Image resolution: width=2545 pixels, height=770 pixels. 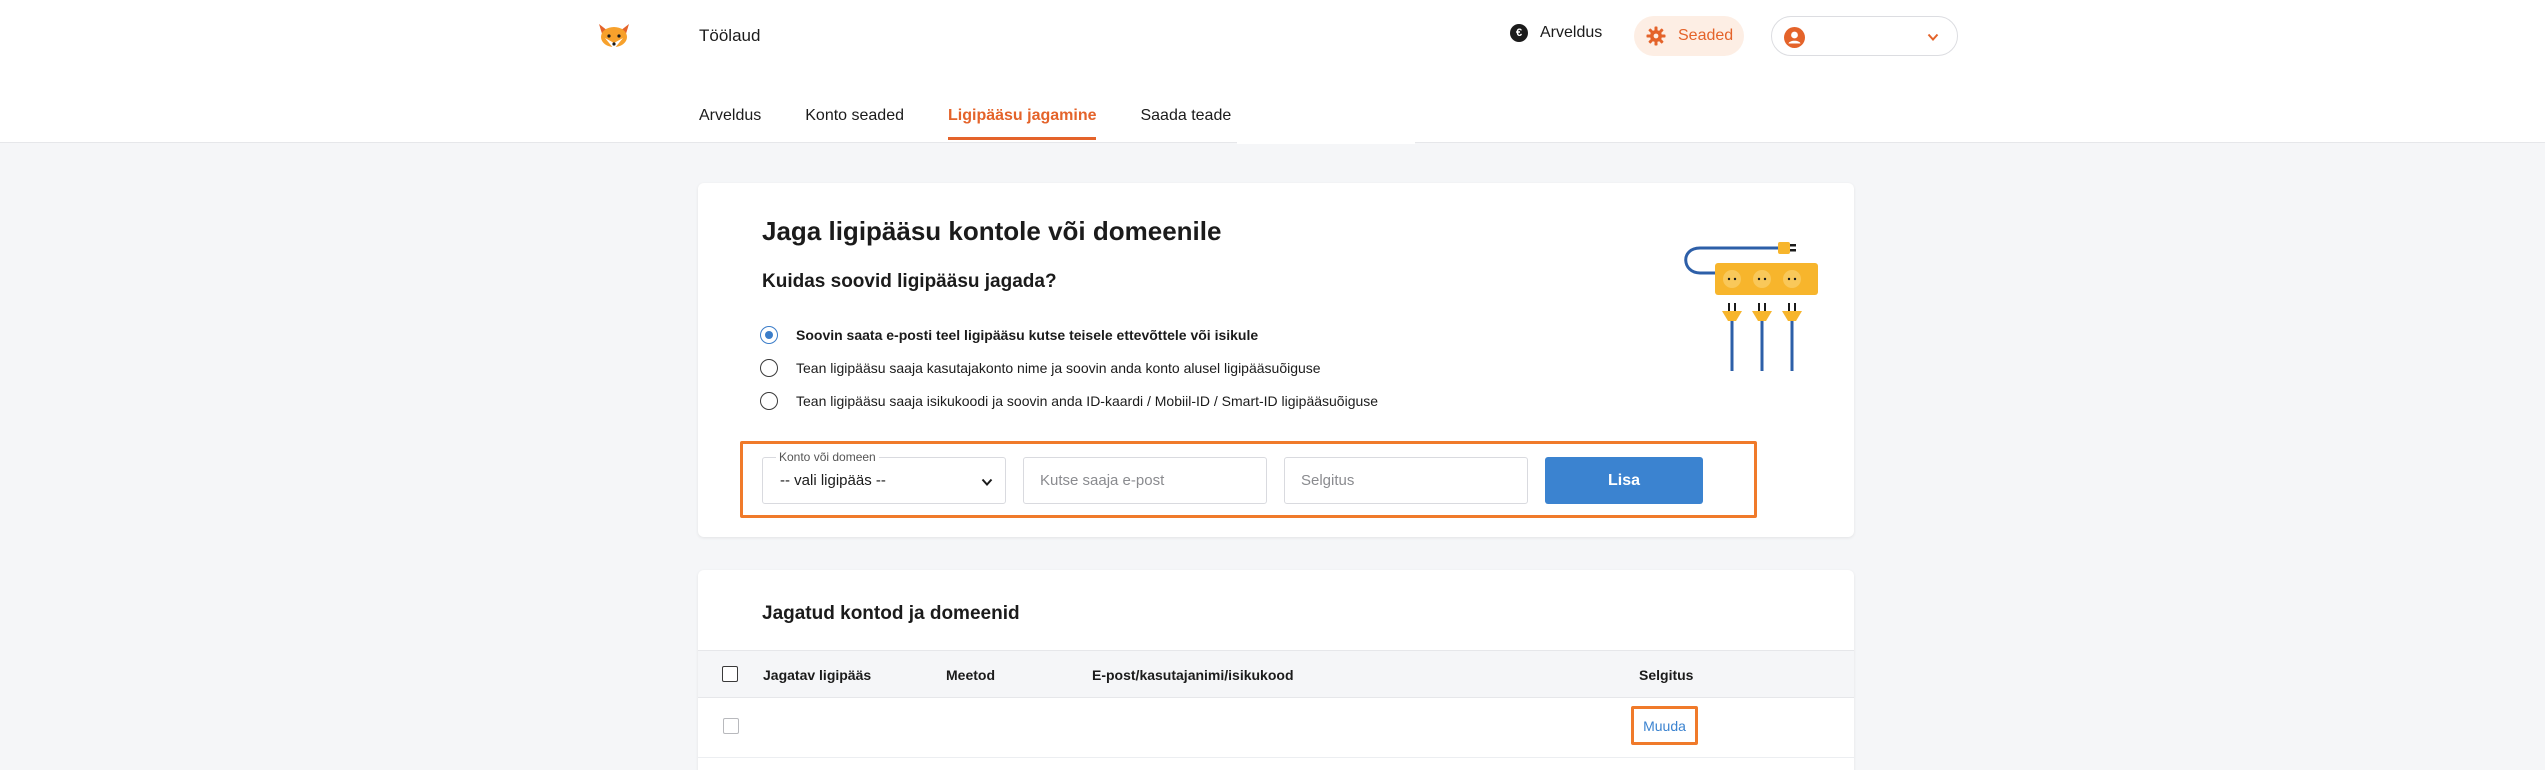 I want to click on gear-icon, so click(x=1656, y=36).